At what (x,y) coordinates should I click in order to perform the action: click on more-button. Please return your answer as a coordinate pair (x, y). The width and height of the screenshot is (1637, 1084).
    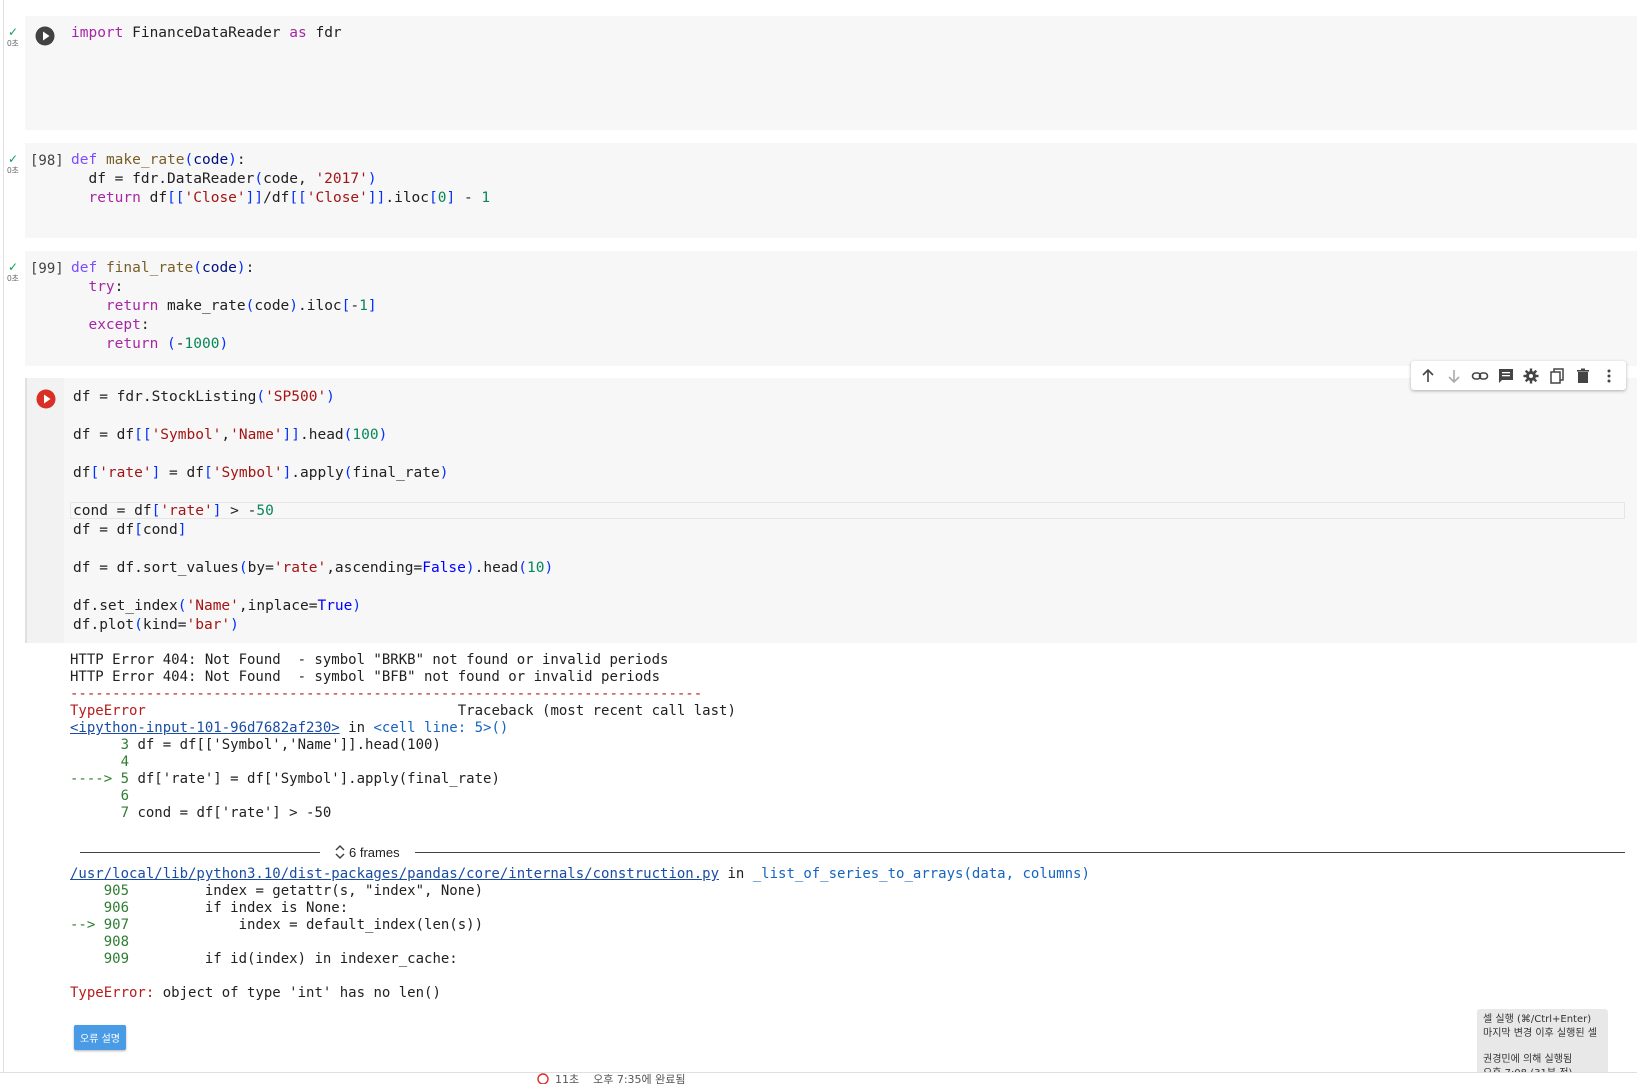
    Looking at the image, I should click on (1609, 376).